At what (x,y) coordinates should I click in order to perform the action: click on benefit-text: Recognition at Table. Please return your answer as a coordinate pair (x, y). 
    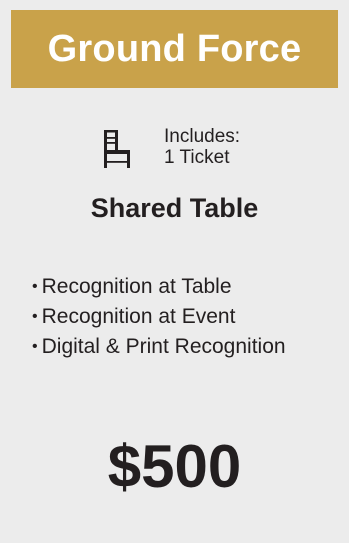
    Looking at the image, I should click on (136, 286).